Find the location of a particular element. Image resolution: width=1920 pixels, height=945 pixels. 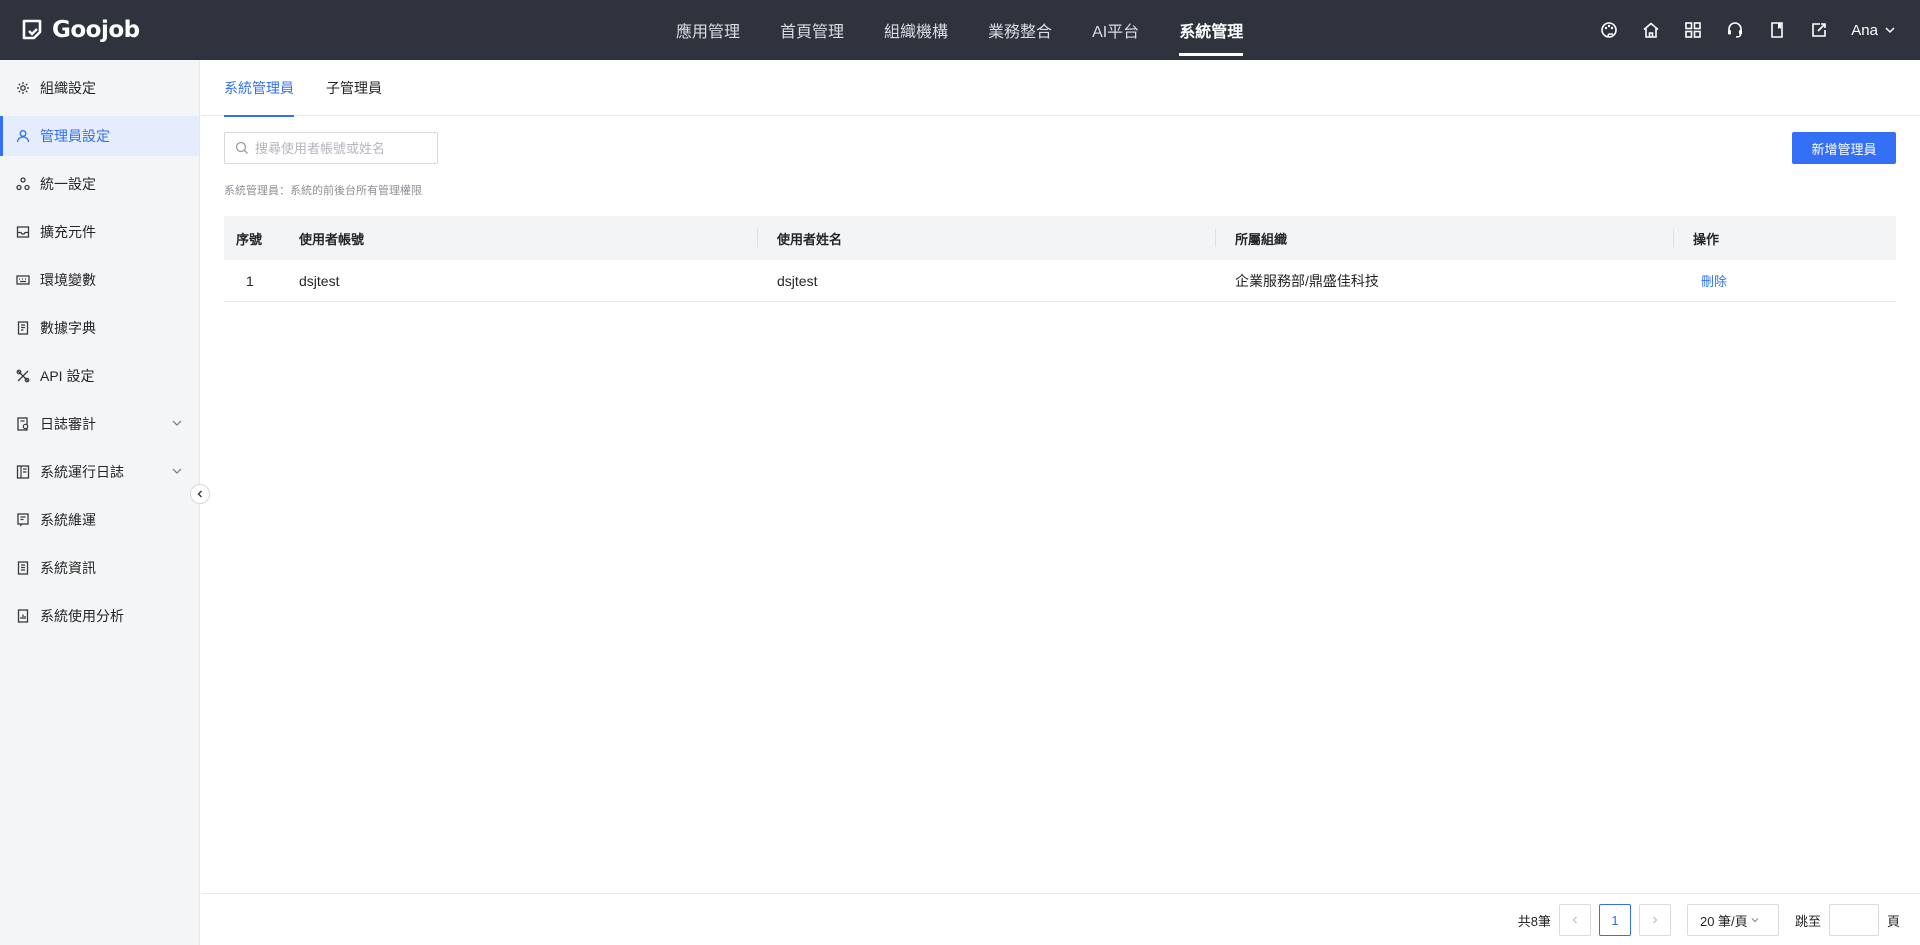

column-header-no: 序號 is located at coordinates (249, 239).